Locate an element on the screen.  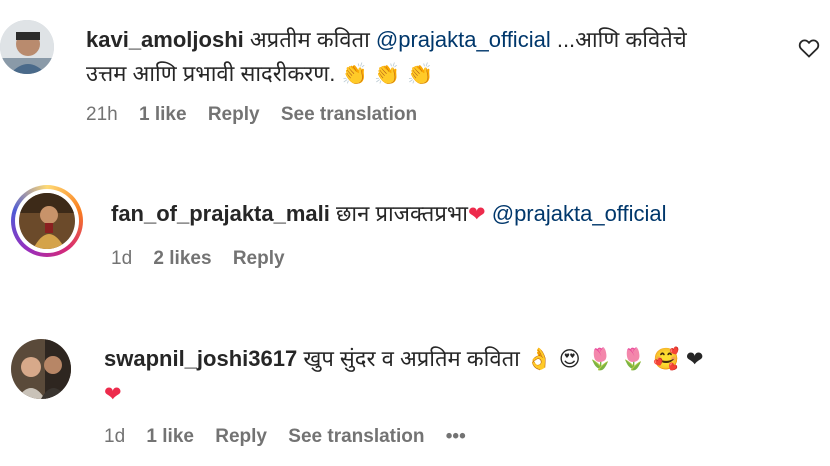
comment-text-line-2: ❤ is located at coordinates (113, 394).